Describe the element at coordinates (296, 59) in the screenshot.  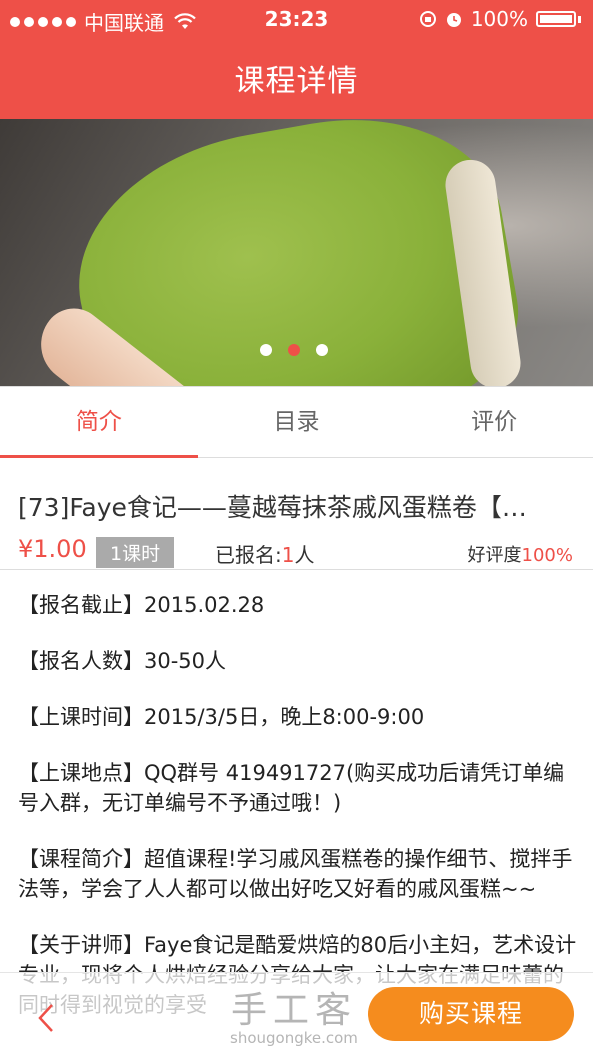
I see `top-bar: 中国联通 23:23 100% 课程详情` at that location.